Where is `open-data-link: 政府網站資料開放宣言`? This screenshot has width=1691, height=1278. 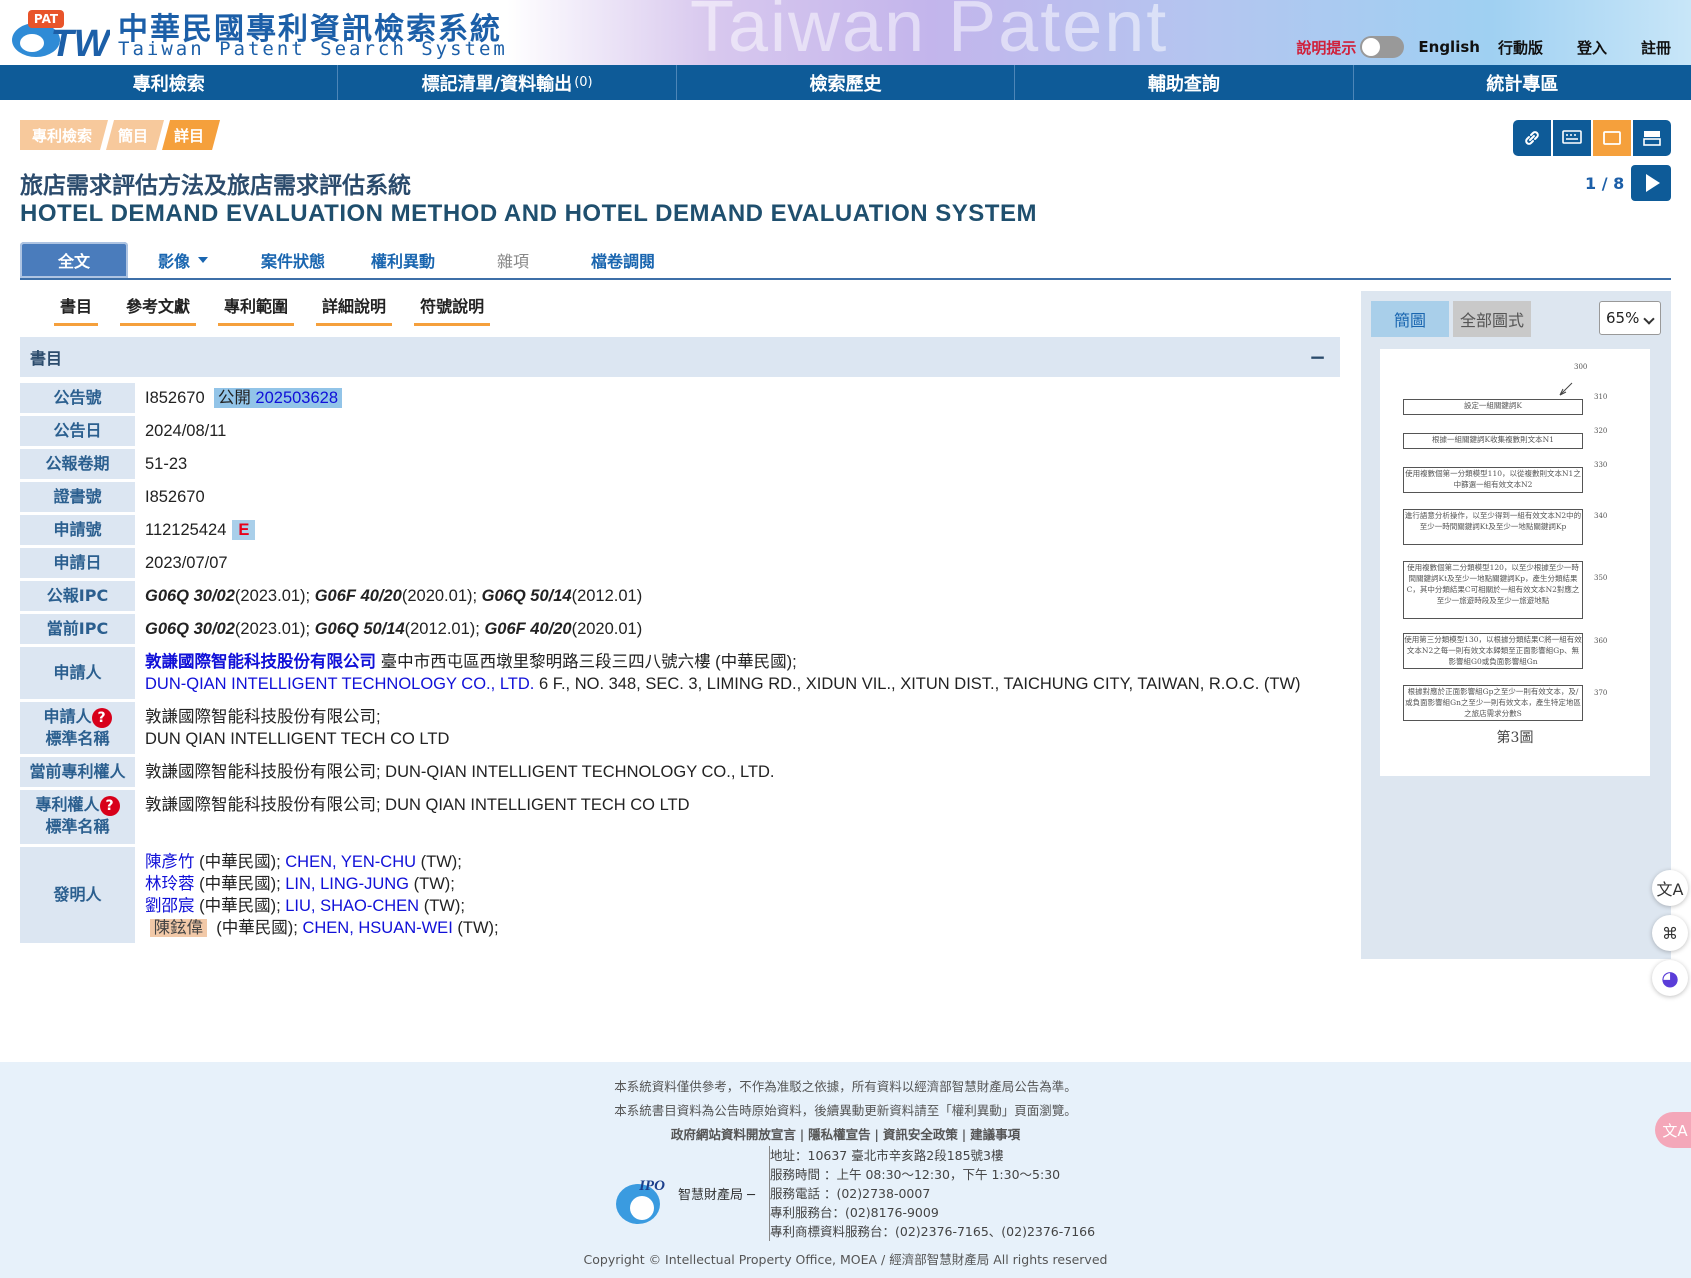 open-data-link: 政府網站資料開放宣言 is located at coordinates (733, 1134).